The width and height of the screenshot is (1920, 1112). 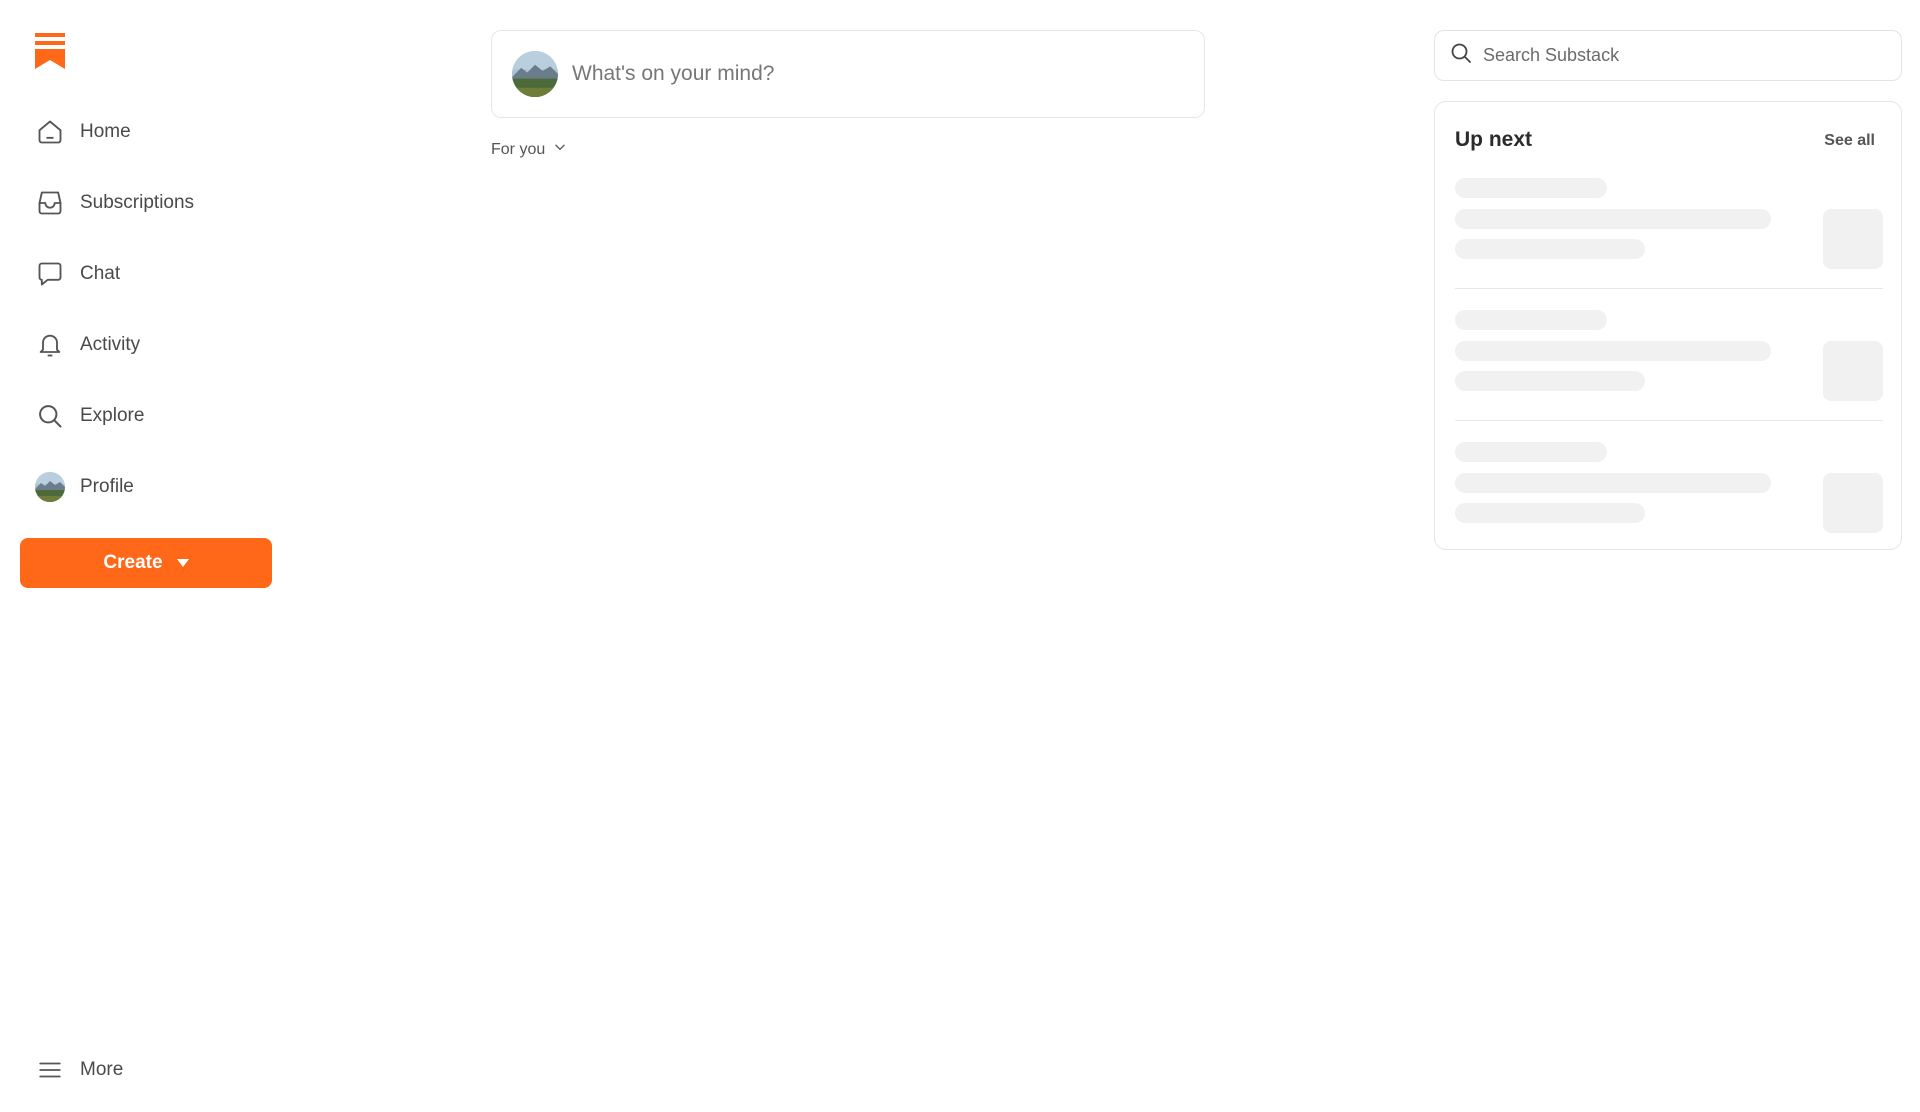 What do you see at coordinates (50, 345) in the screenshot?
I see `bell-icon` at bounding box center [50, 345].